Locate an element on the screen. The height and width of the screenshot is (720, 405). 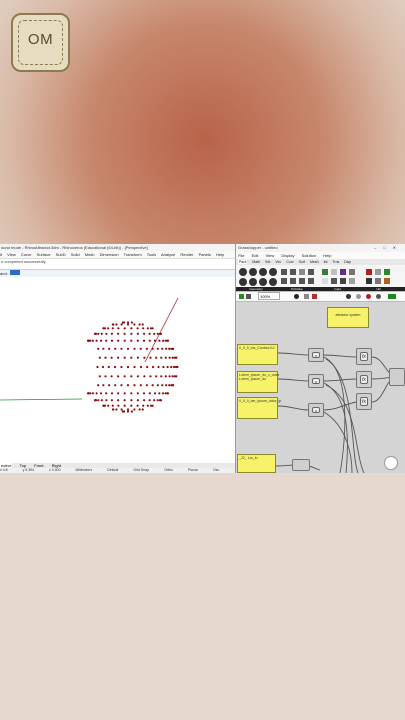
canvas-navigation-icon is located at coordinates (391, 463).